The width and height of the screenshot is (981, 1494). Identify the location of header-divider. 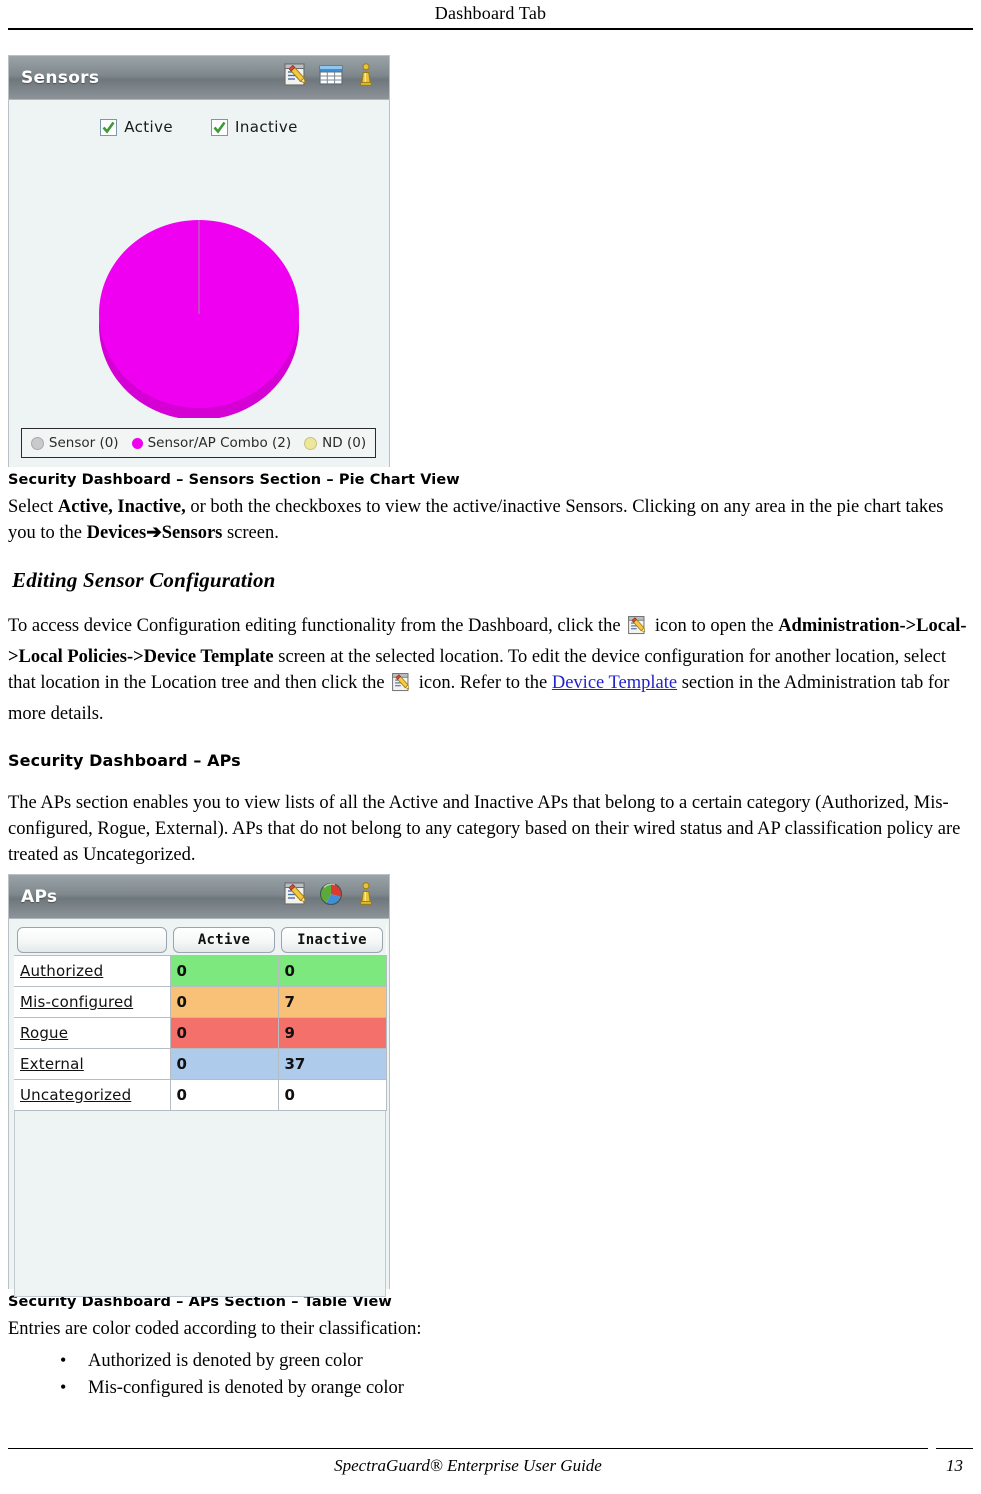
(490, 29).